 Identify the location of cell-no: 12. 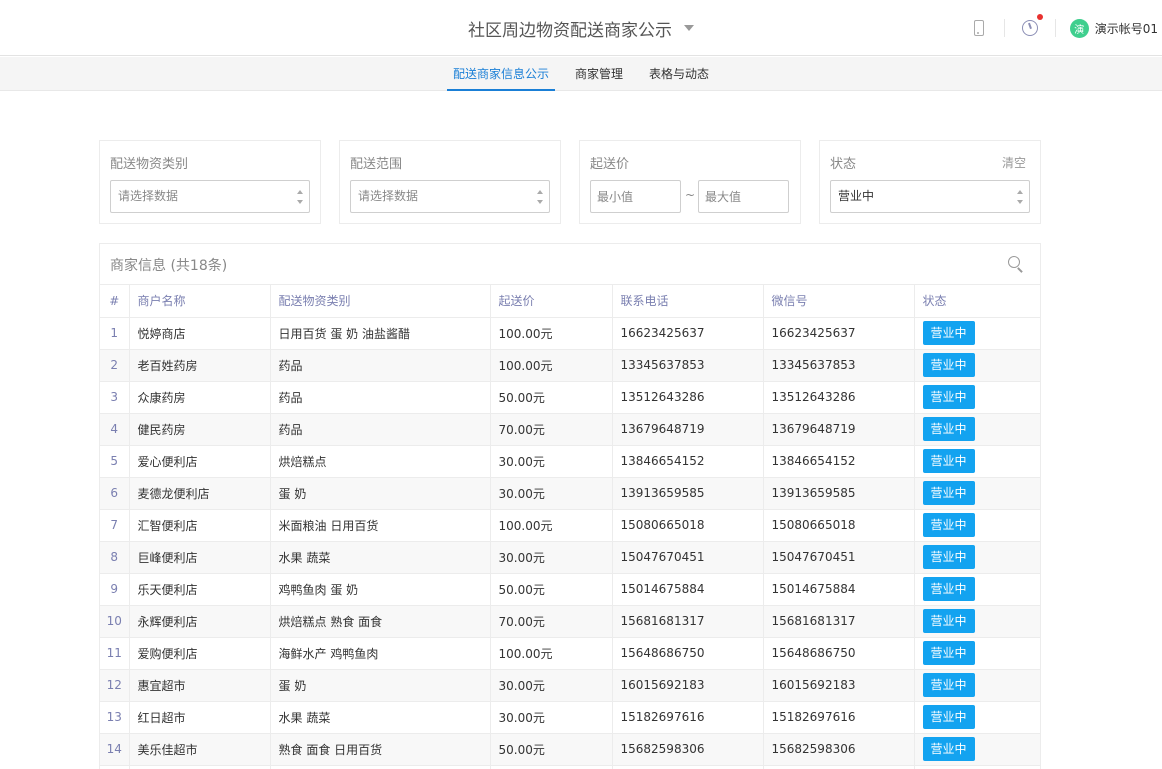
(115, 685).